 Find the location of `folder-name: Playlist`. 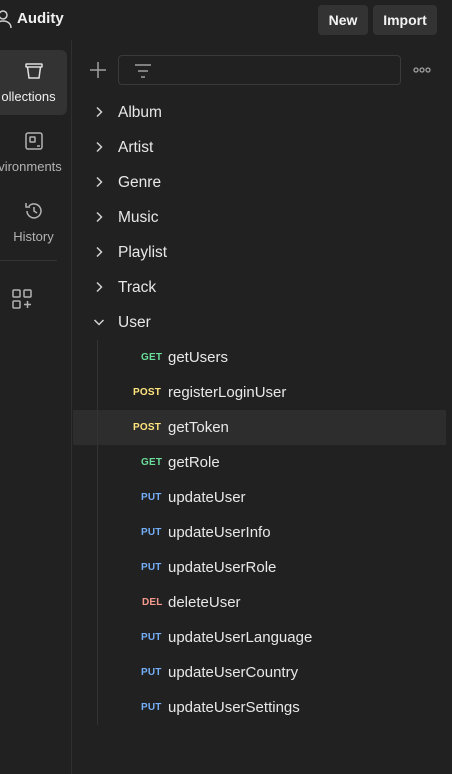

folder-name: Playlist is located at coordinates (143, 252).